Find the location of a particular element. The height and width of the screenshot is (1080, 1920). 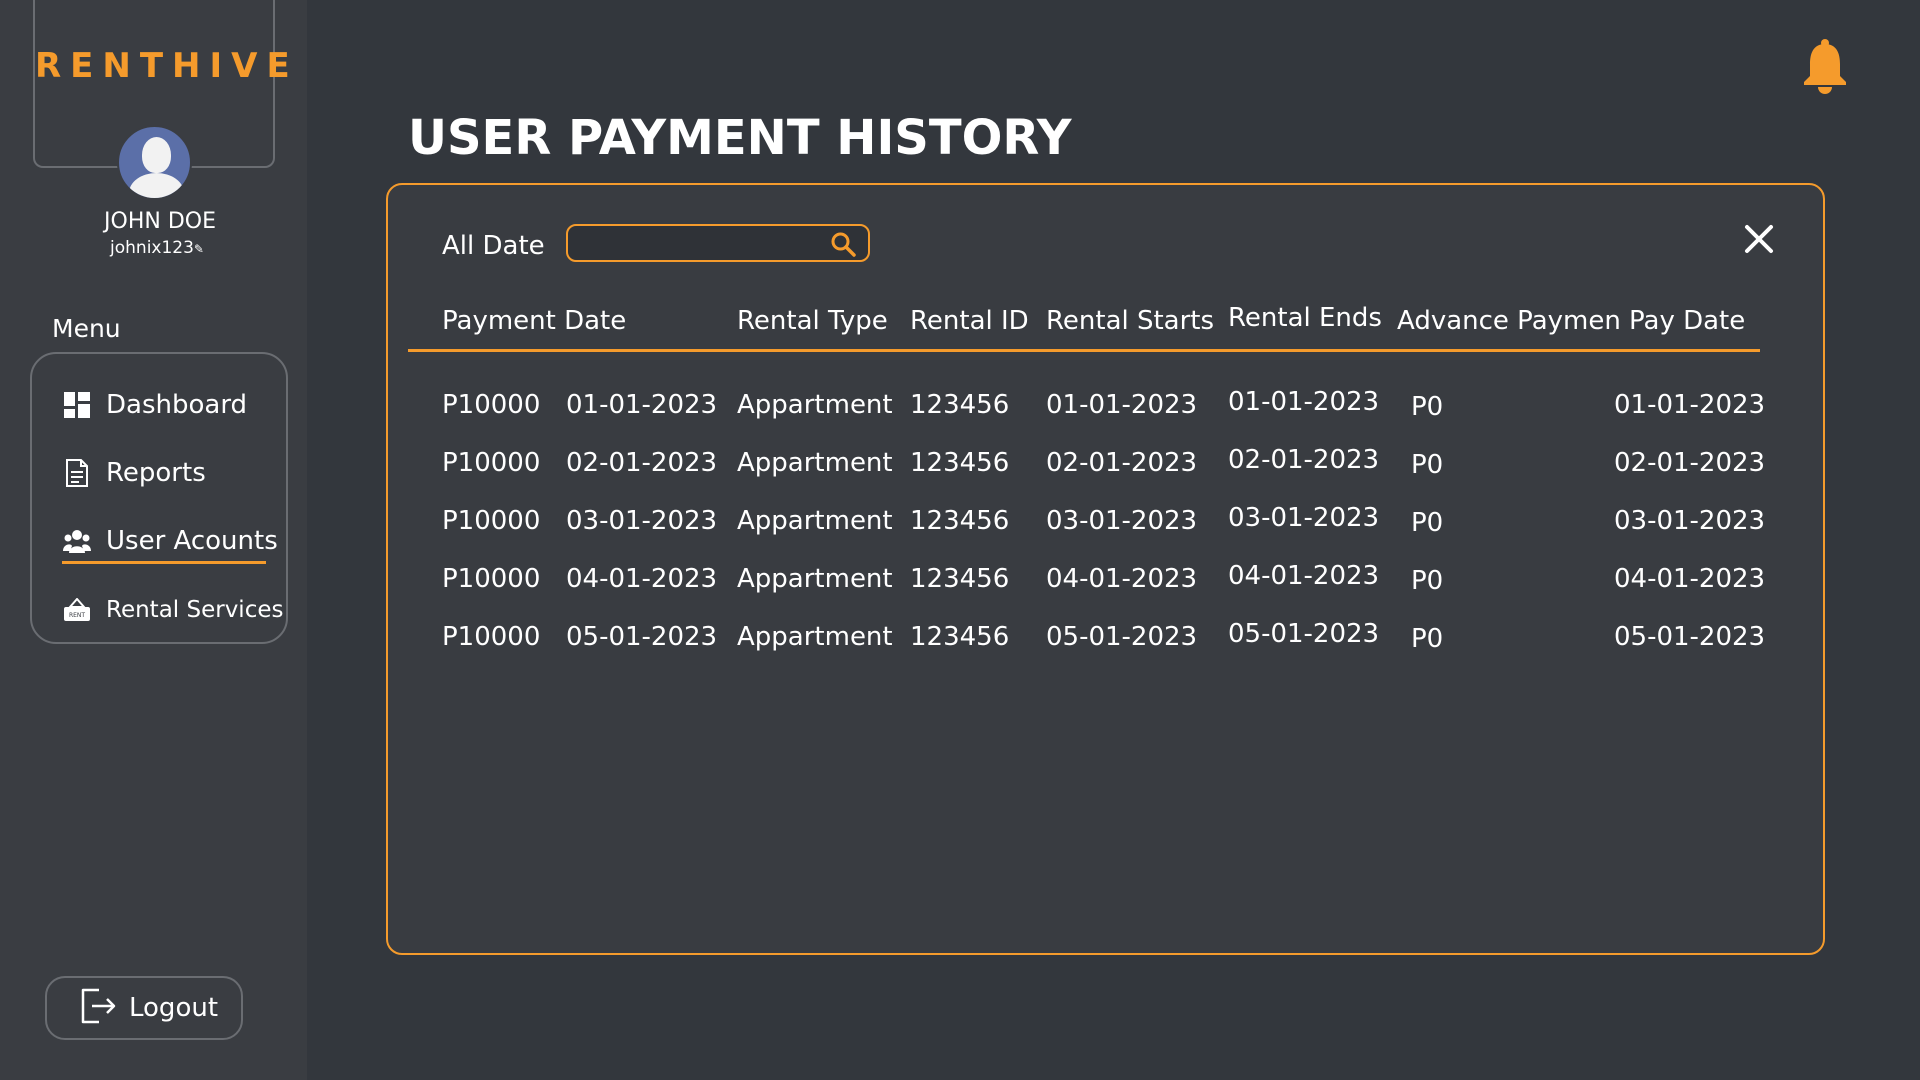

cell-payment-date: 01-01-2023 is located at coordinates (642, 405).